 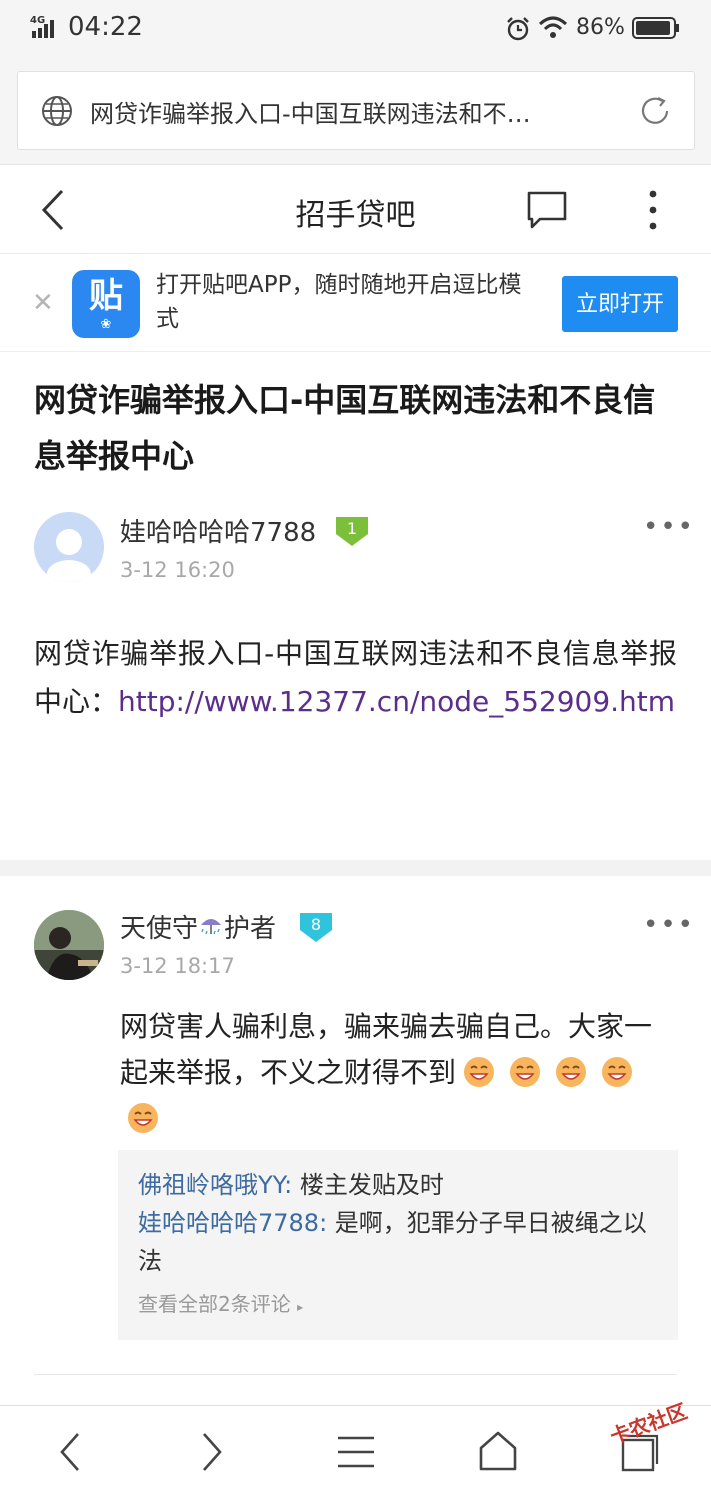 I want to click on browser-bottom-bar, so click(x=355, y=1452).